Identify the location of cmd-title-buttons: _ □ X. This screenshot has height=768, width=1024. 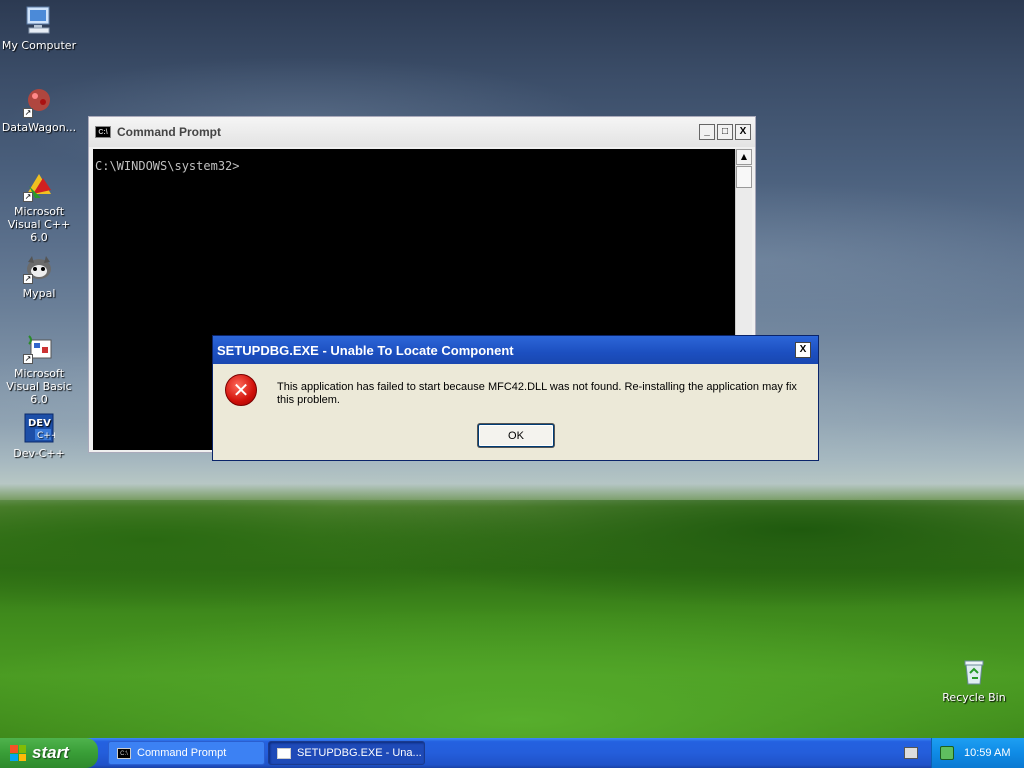
(725, 132).